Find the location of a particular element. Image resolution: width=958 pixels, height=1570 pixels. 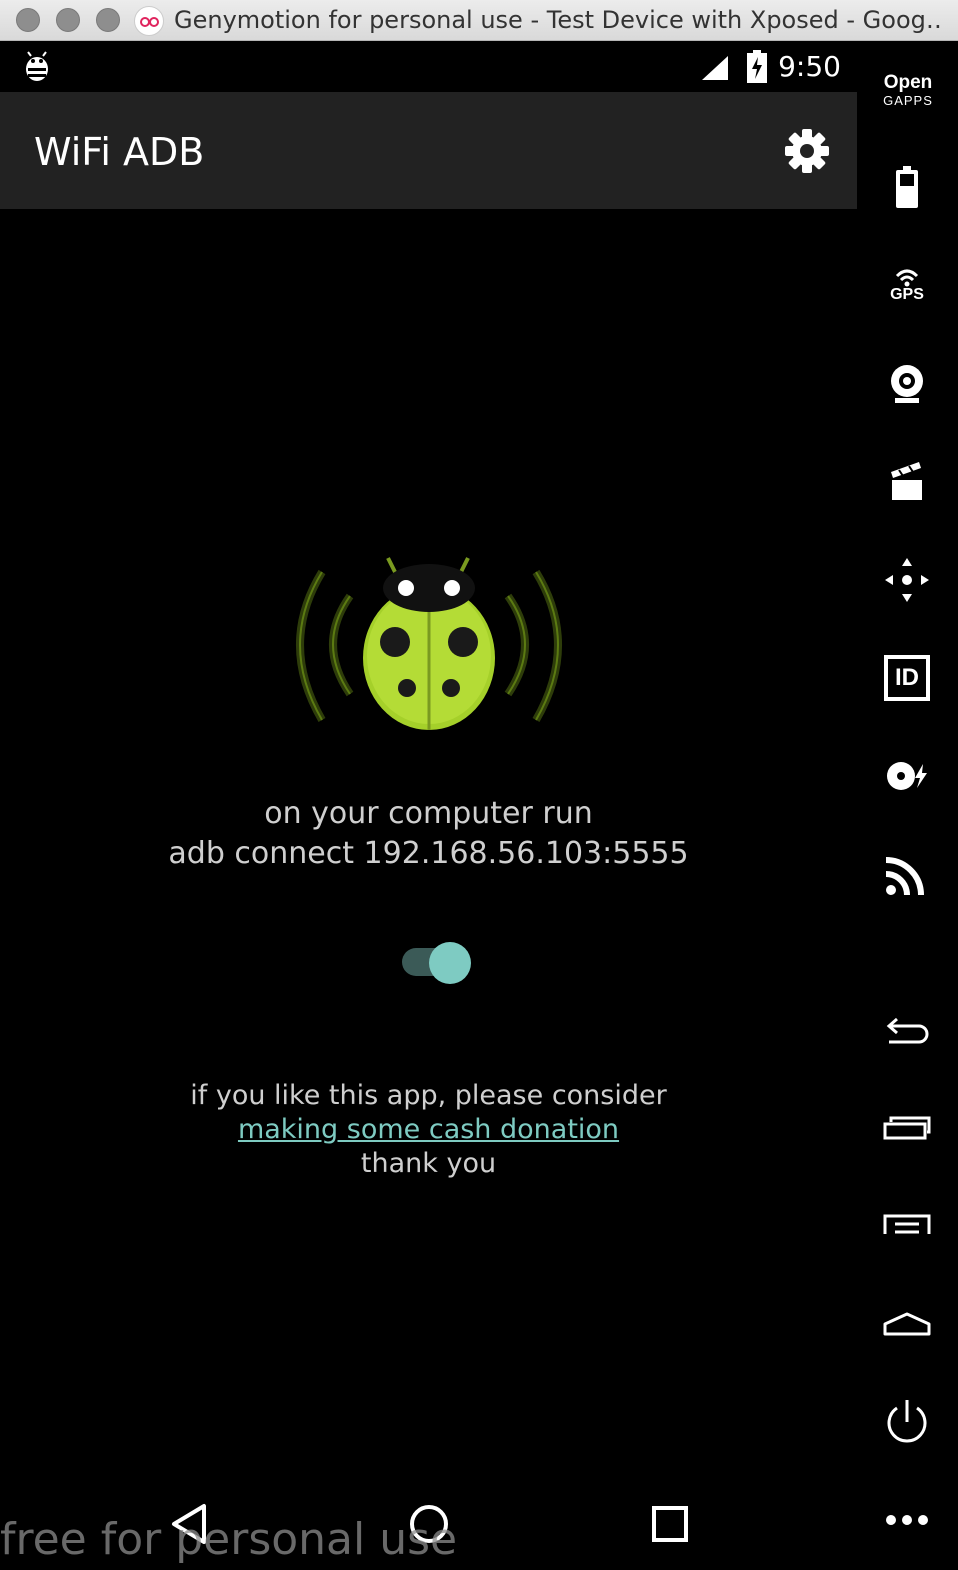

toggle-thumb is located at coordinates (450, 963).